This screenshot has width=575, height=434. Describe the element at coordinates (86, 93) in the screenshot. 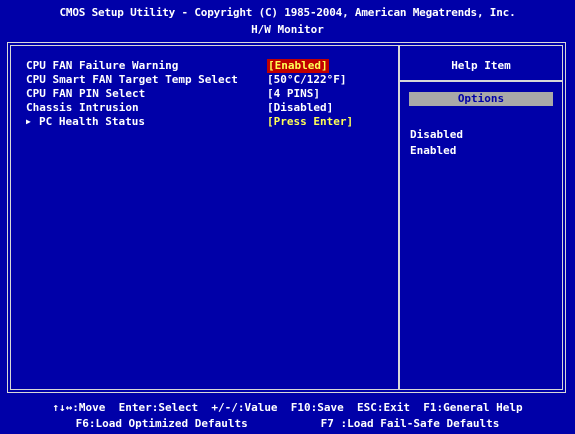

I see `setting-label: CPU FAN PIN Select` at that location.